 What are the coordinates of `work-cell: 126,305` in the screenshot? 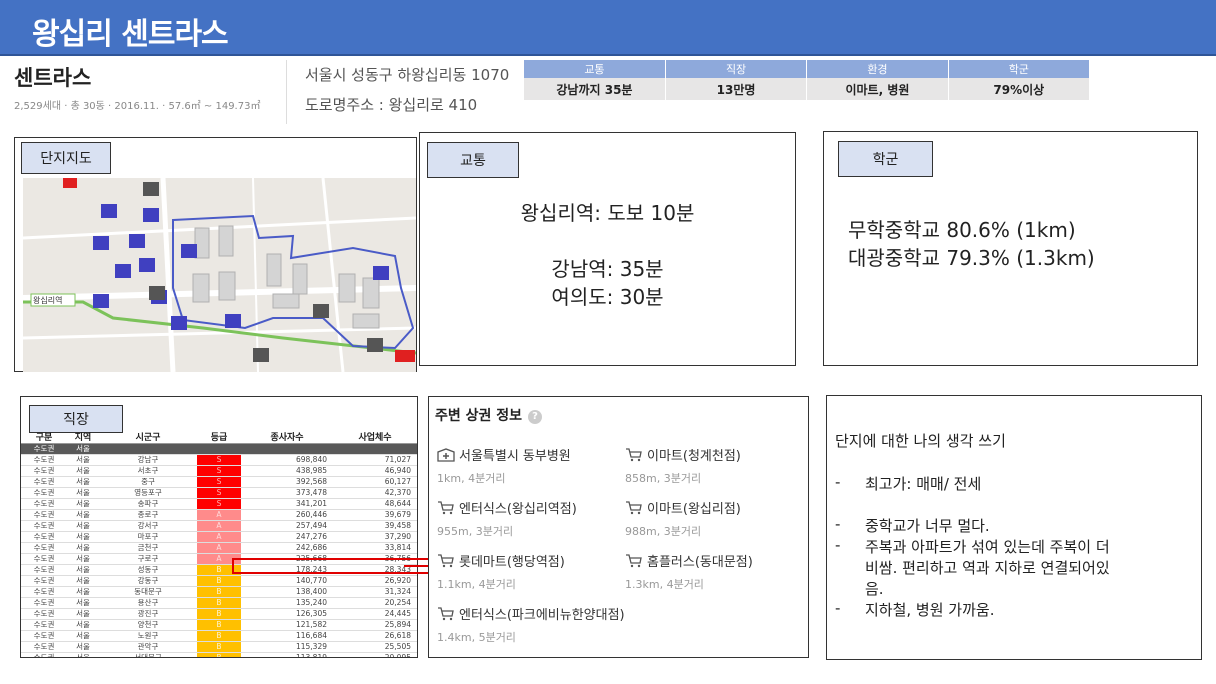 It's located at (287, 614).